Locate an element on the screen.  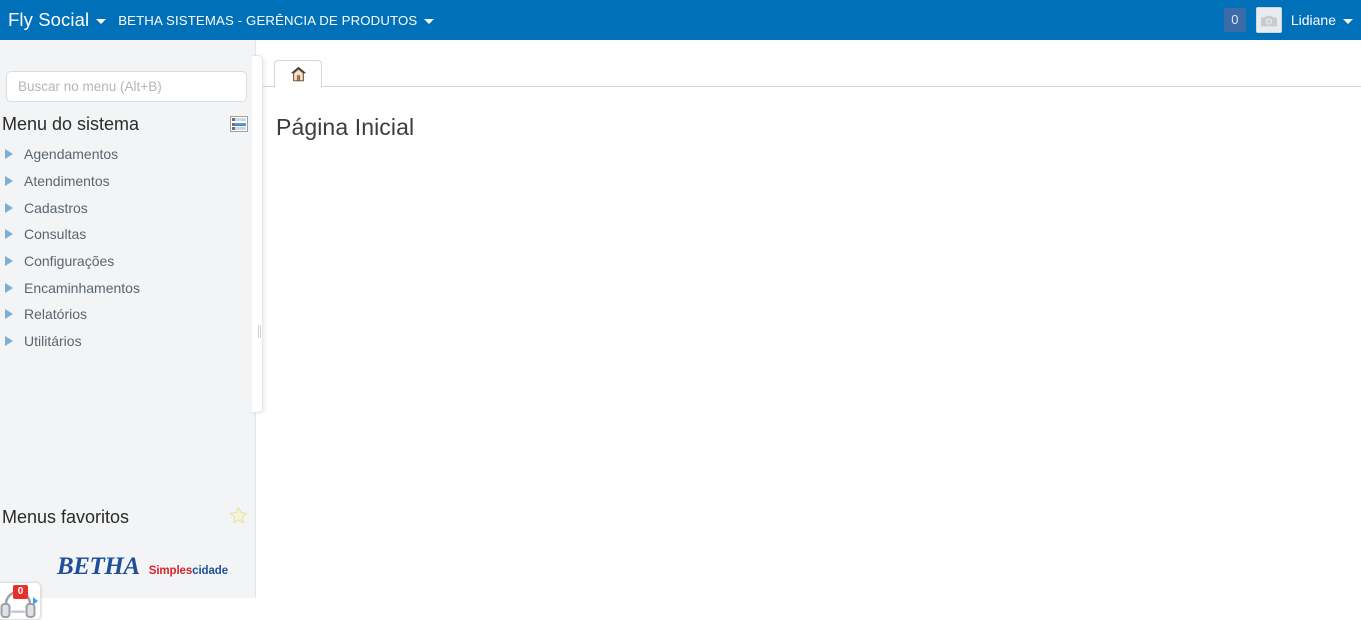
betha-tagline-primary: Simples is located at coordinates (170, 571).